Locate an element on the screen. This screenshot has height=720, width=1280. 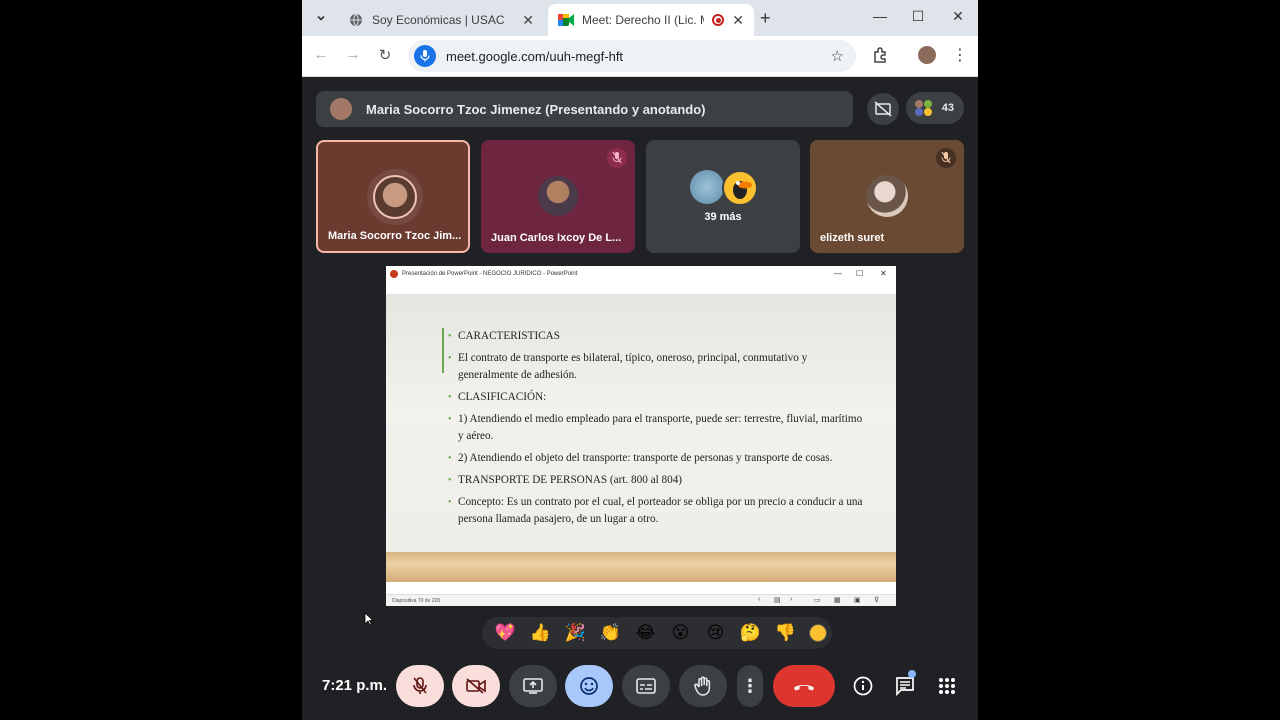
hang-up-icon is located at coordinates (804, 688).